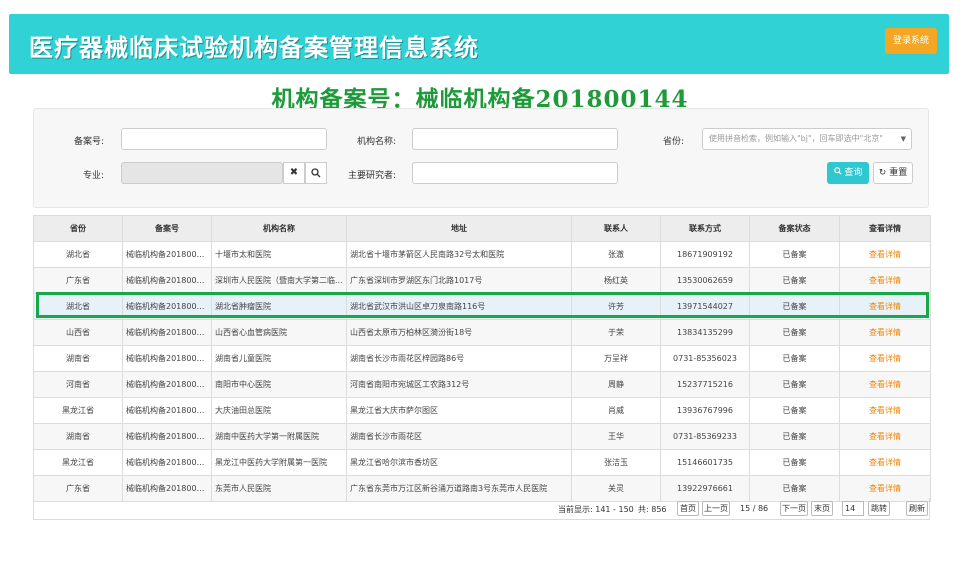 The width and height of the screenshot is (960, 567). What do you see at coordinates (616, 462) in the screenshot?
I see `table-cell: 张洁玉` at bounding box center [616, 462].